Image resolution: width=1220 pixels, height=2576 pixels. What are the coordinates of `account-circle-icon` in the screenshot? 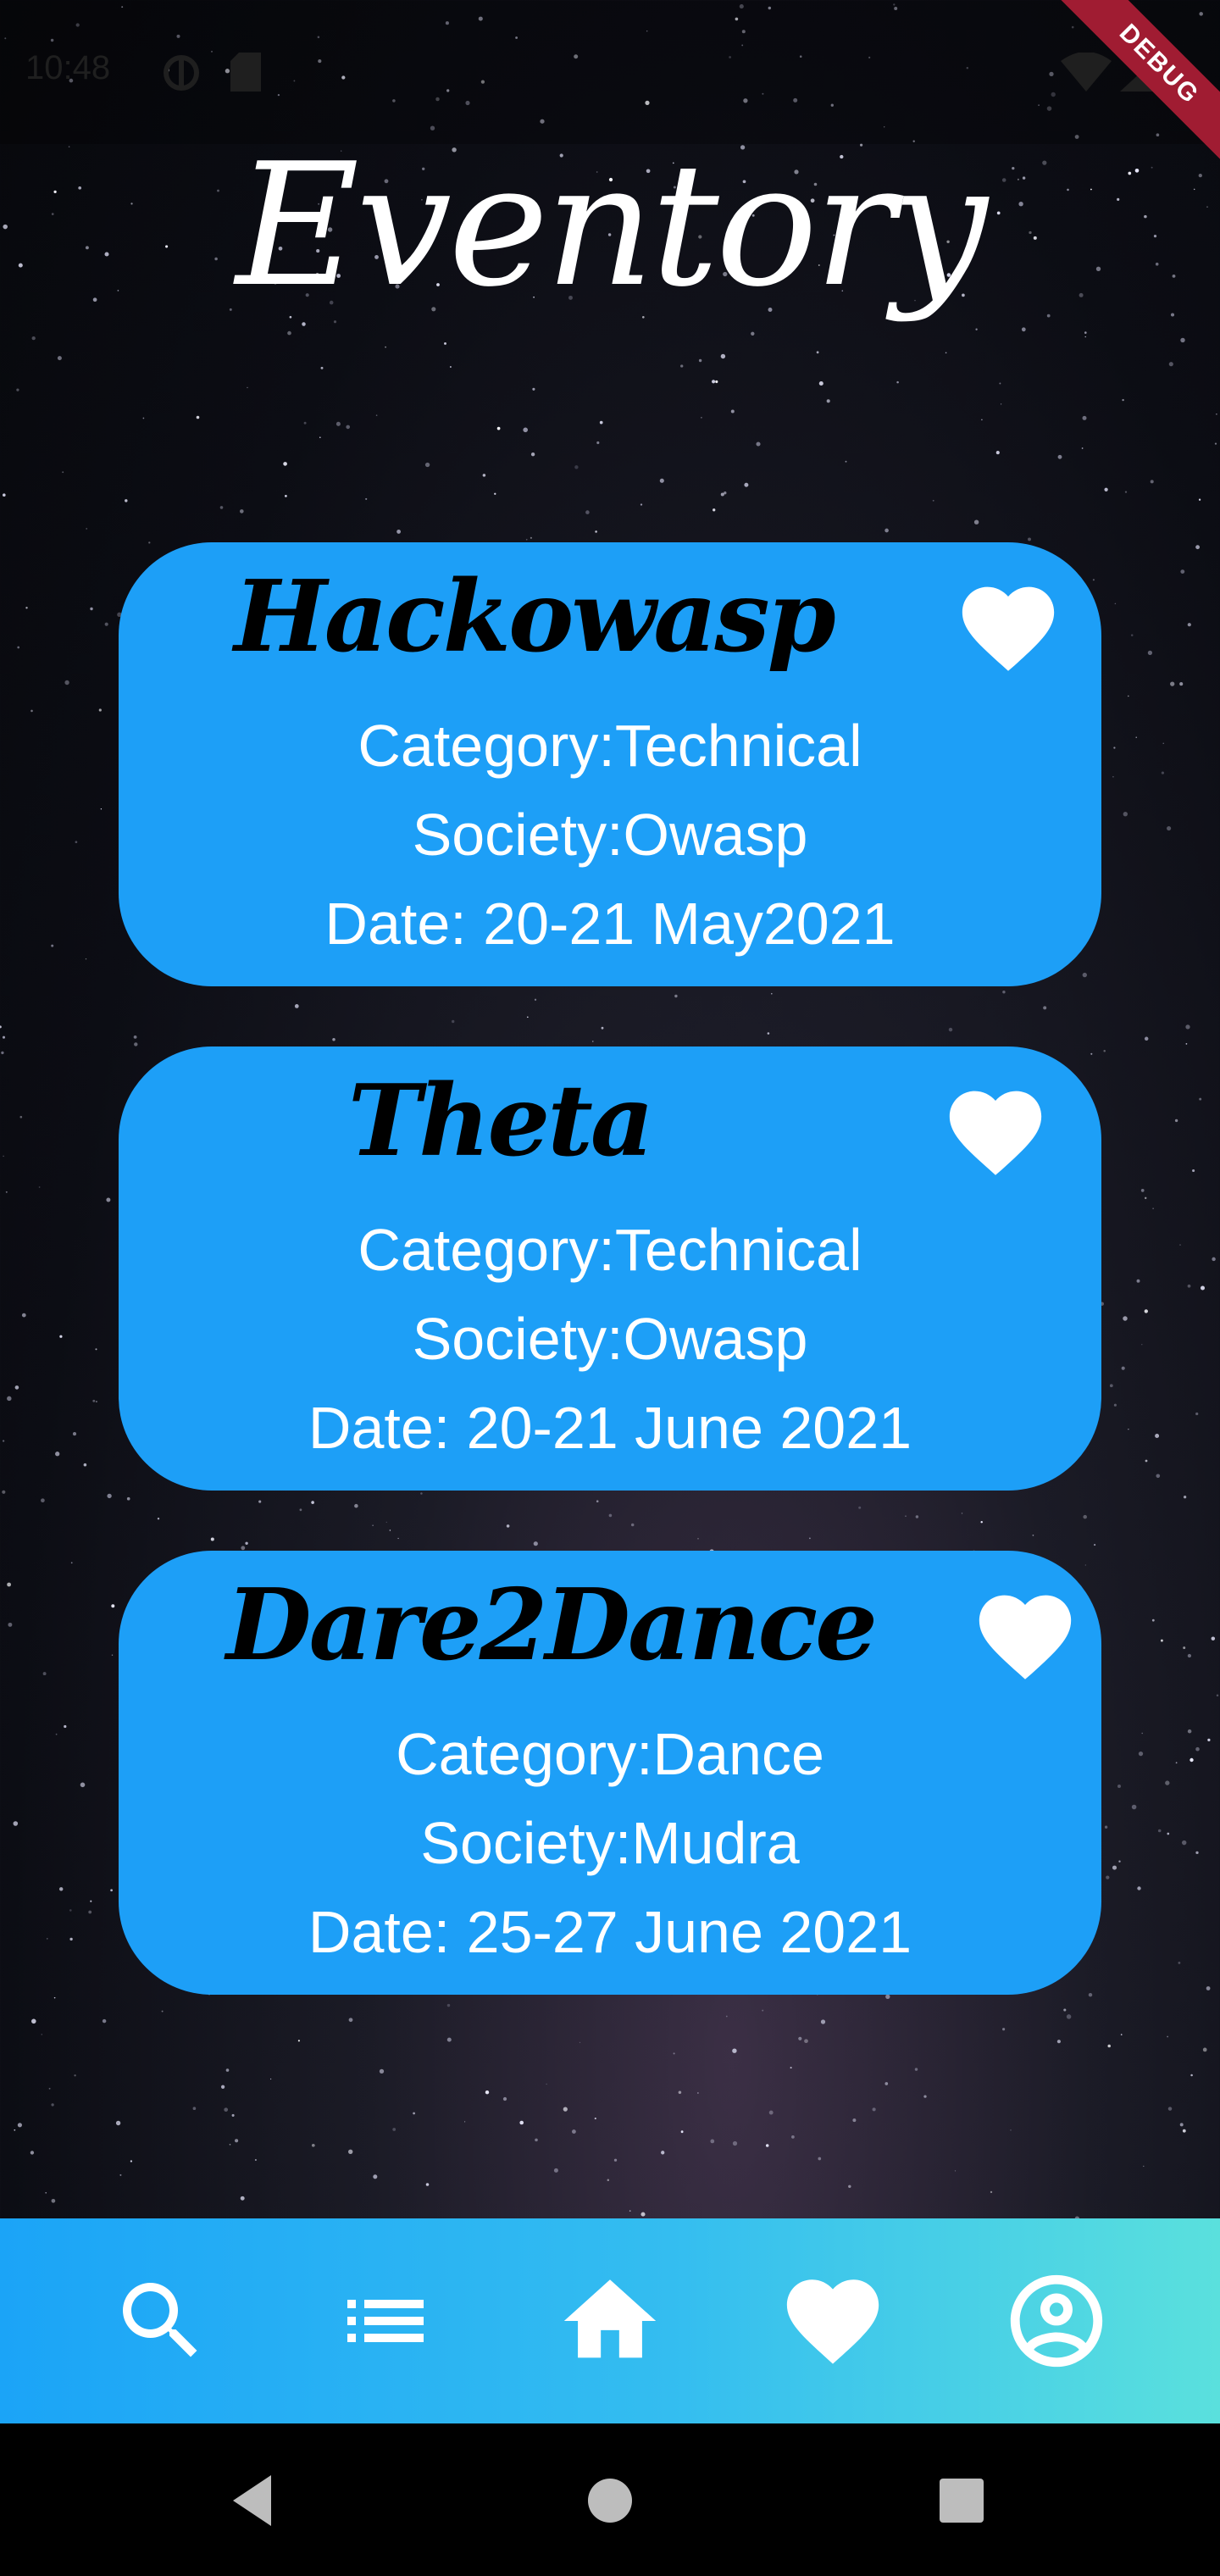 It's located at (1056, 2321).